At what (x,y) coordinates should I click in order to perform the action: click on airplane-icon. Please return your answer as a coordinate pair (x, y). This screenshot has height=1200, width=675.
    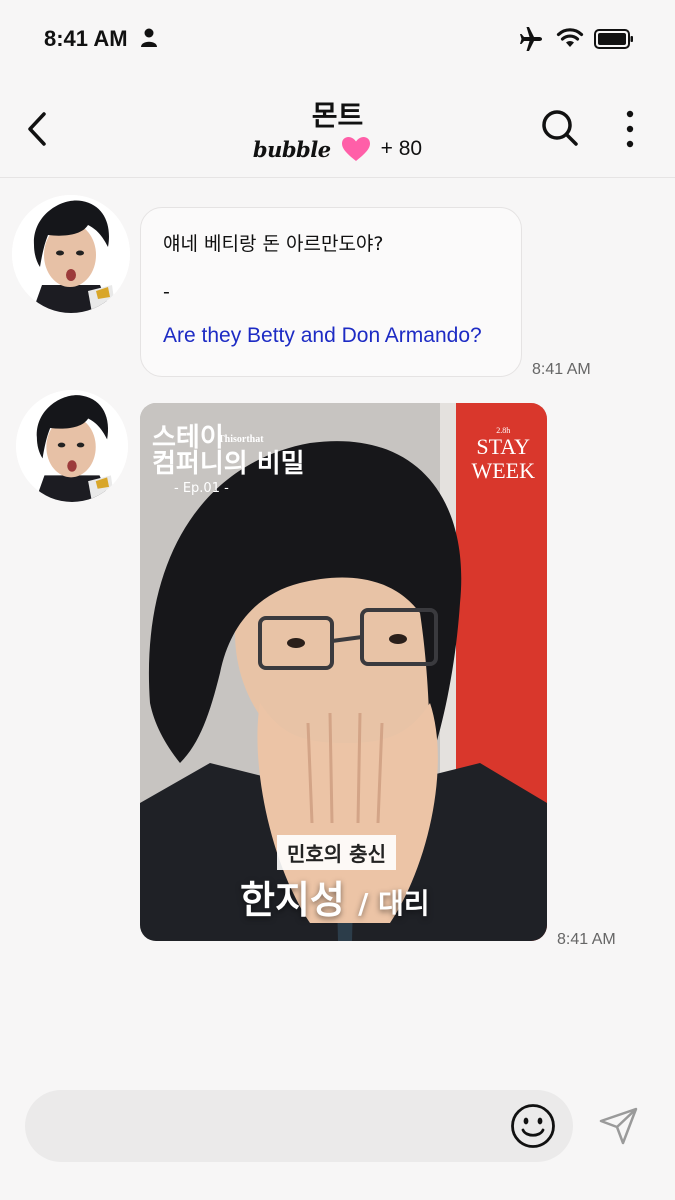
    Looking at the image, I should click on (531, 39).